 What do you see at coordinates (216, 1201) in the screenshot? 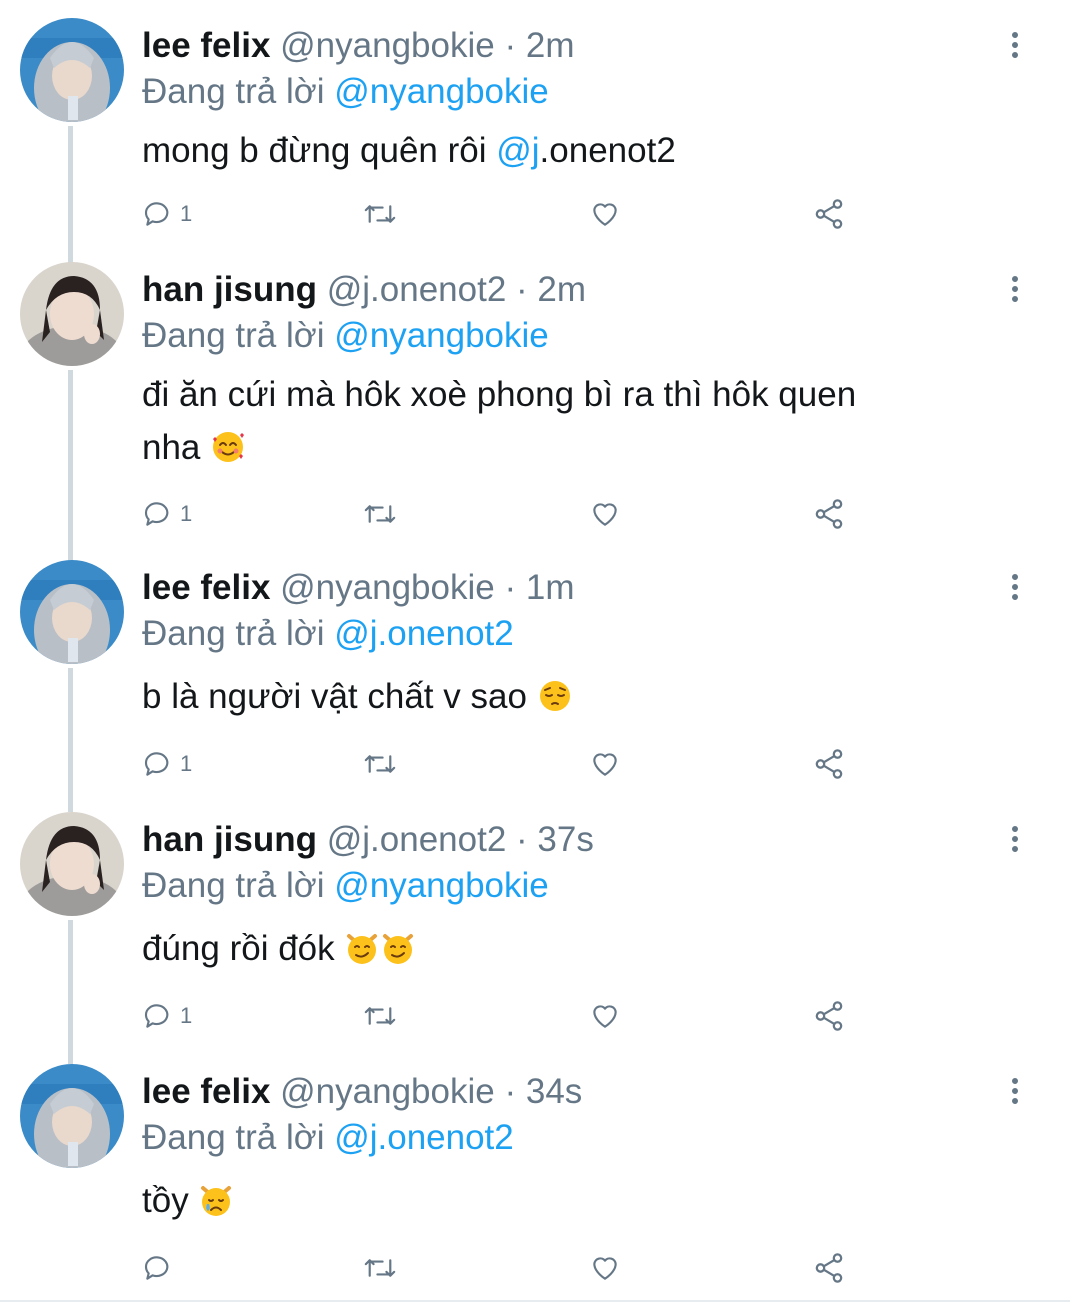
I see `crying-cat-icon` at bounding box center [216, 1201].